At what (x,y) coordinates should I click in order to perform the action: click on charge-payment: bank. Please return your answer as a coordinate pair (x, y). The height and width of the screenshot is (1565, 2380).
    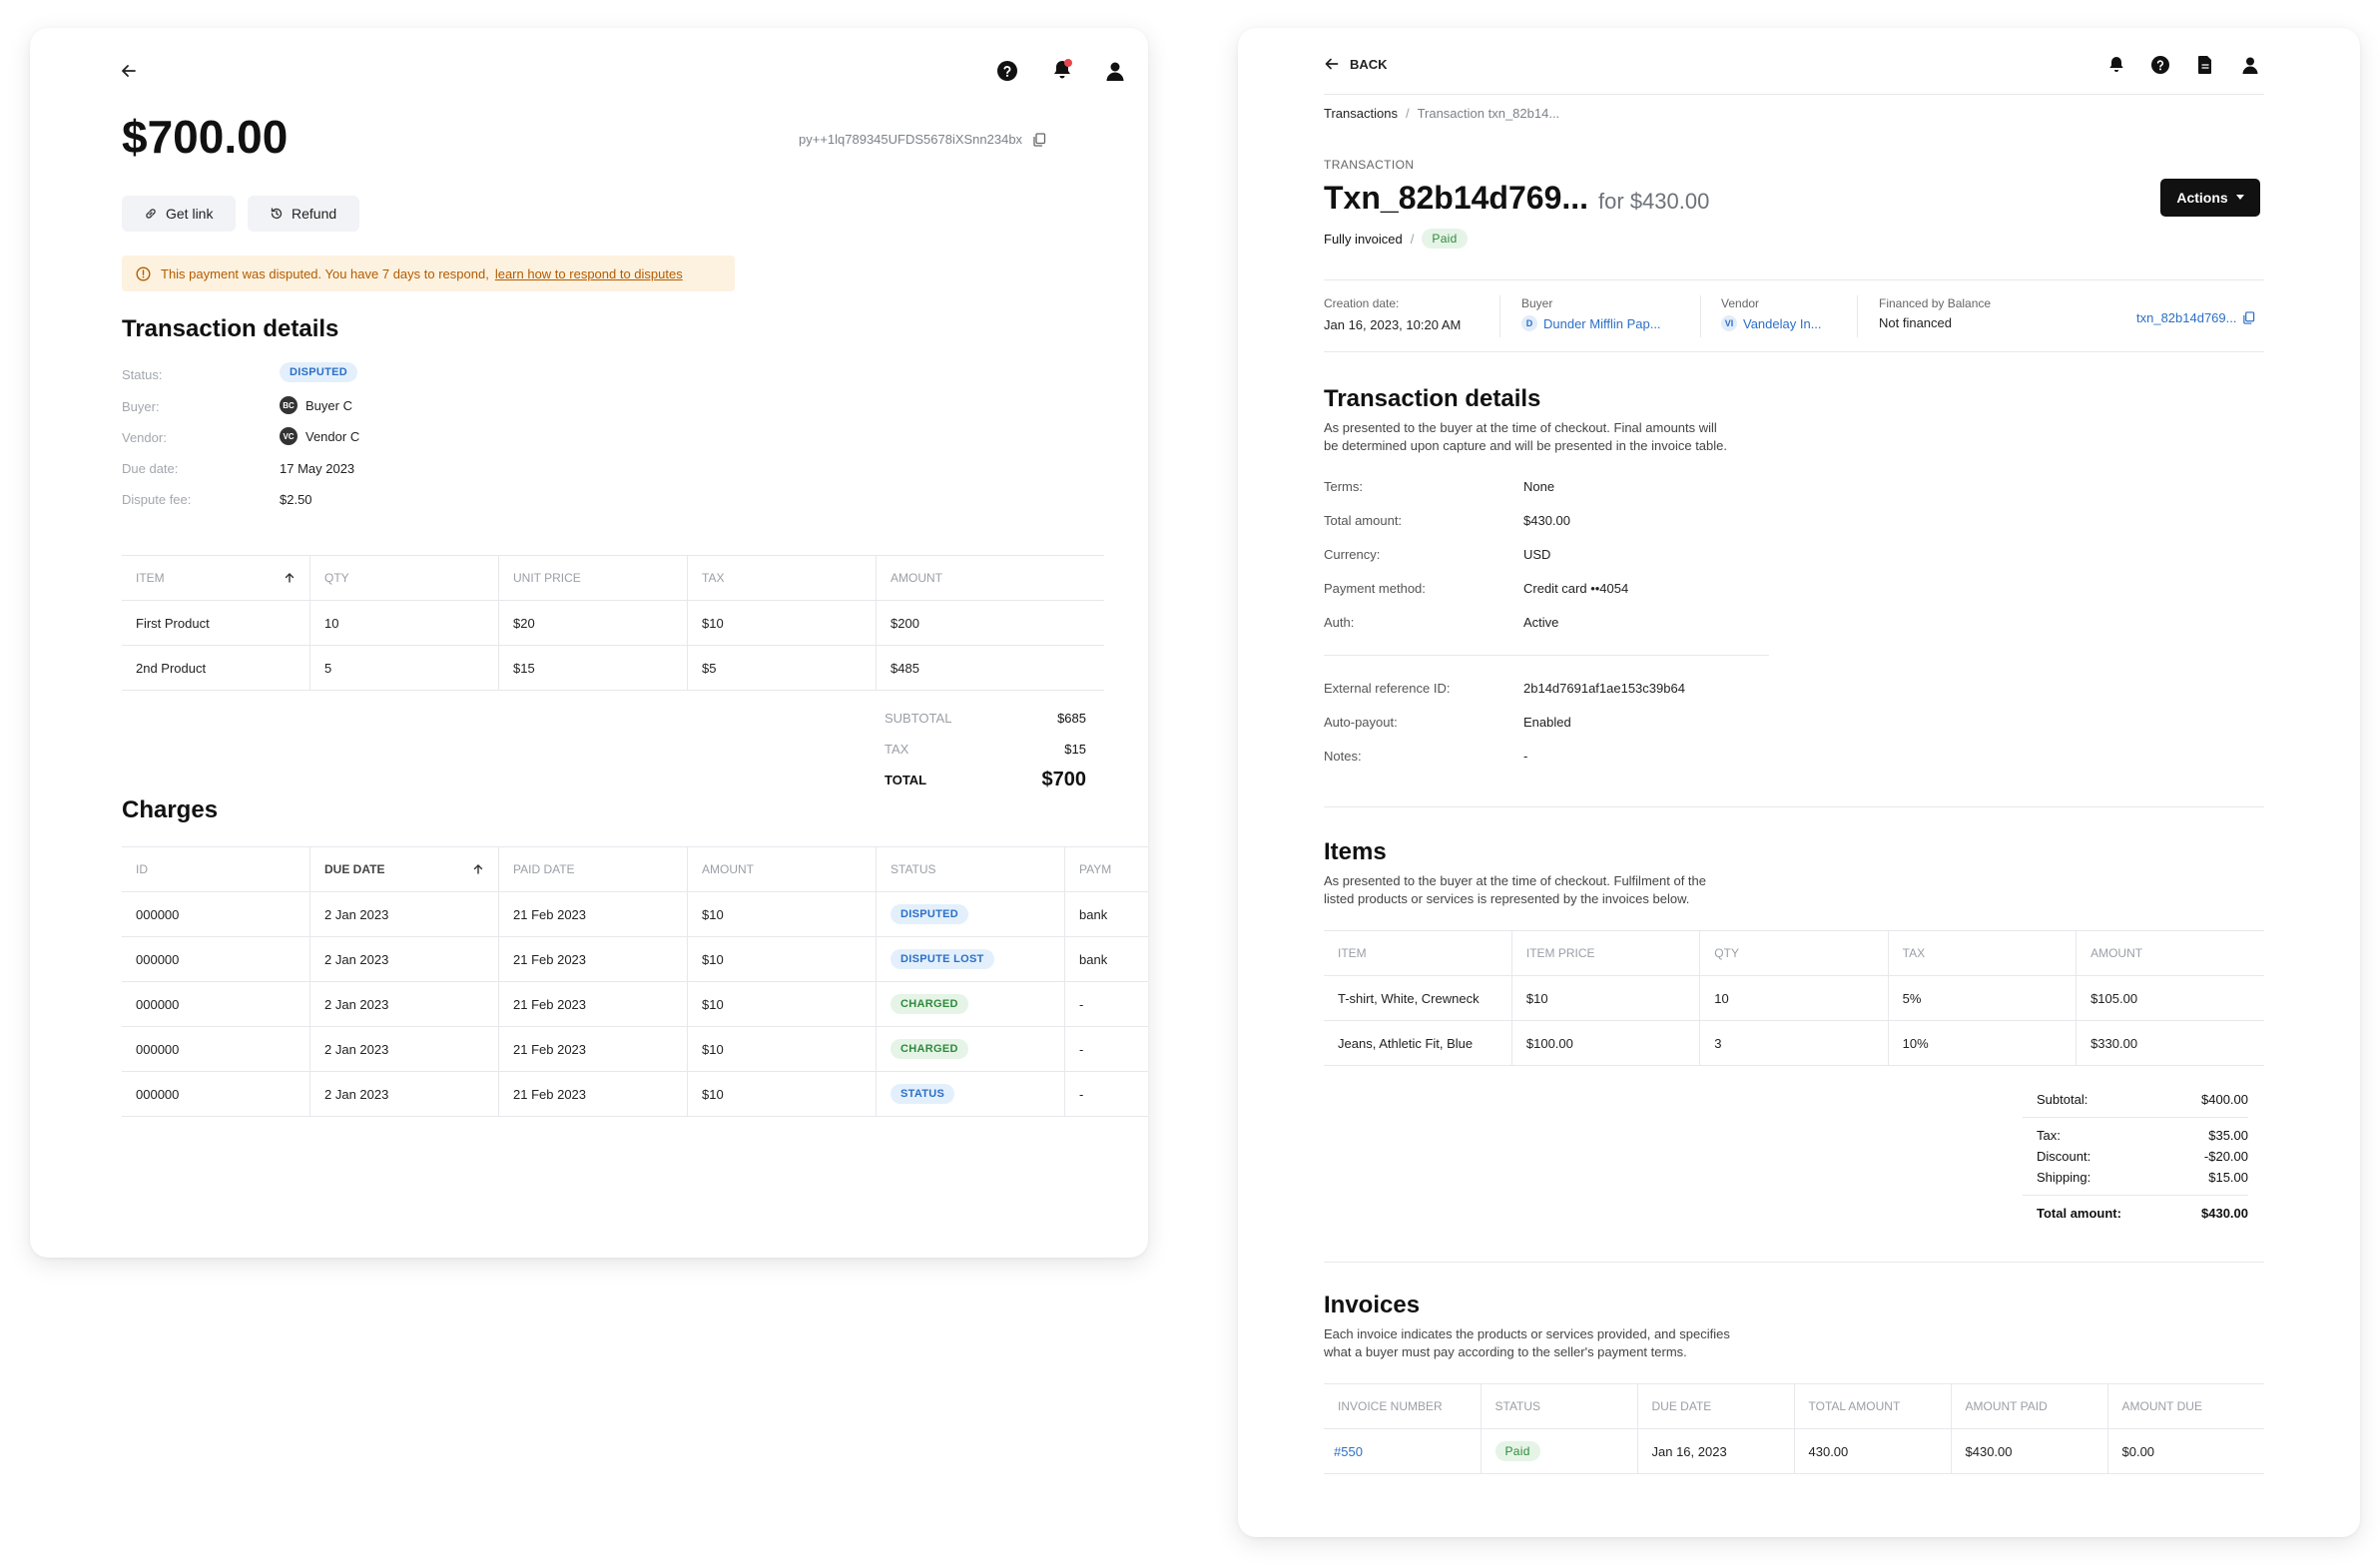
    Looking at the image, I should click on (1106, 914).